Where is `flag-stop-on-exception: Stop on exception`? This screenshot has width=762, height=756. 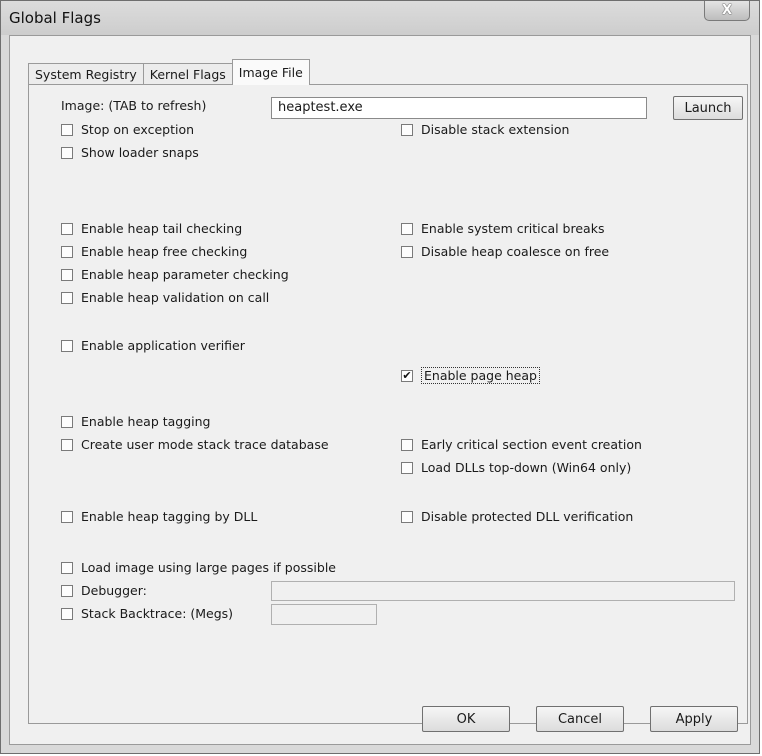 flag-stop-on-exception: Stop on exception is located at coordinates (127, 129).